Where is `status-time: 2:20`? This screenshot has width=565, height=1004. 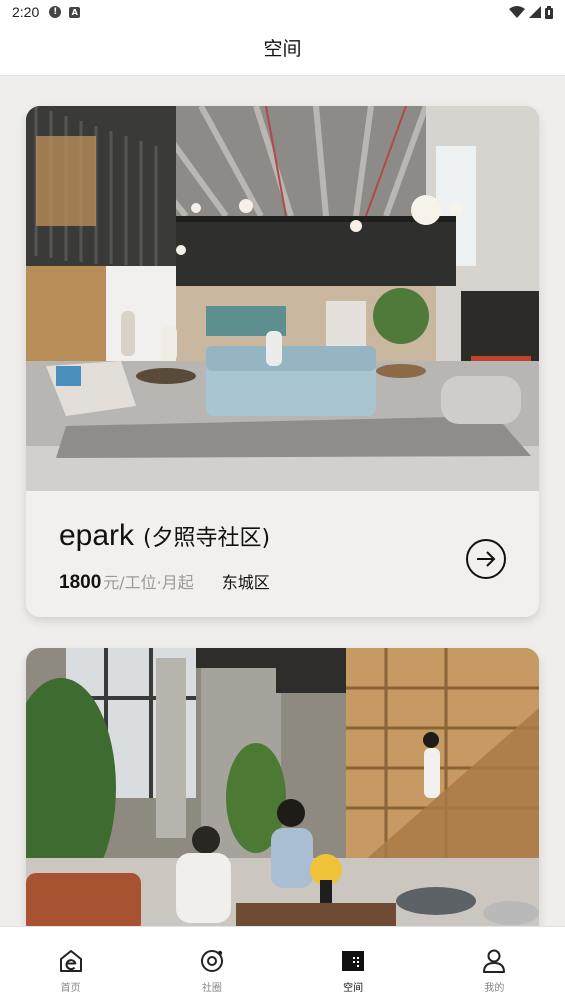 status-time: 2:20 is located at coordinates (26, 12).